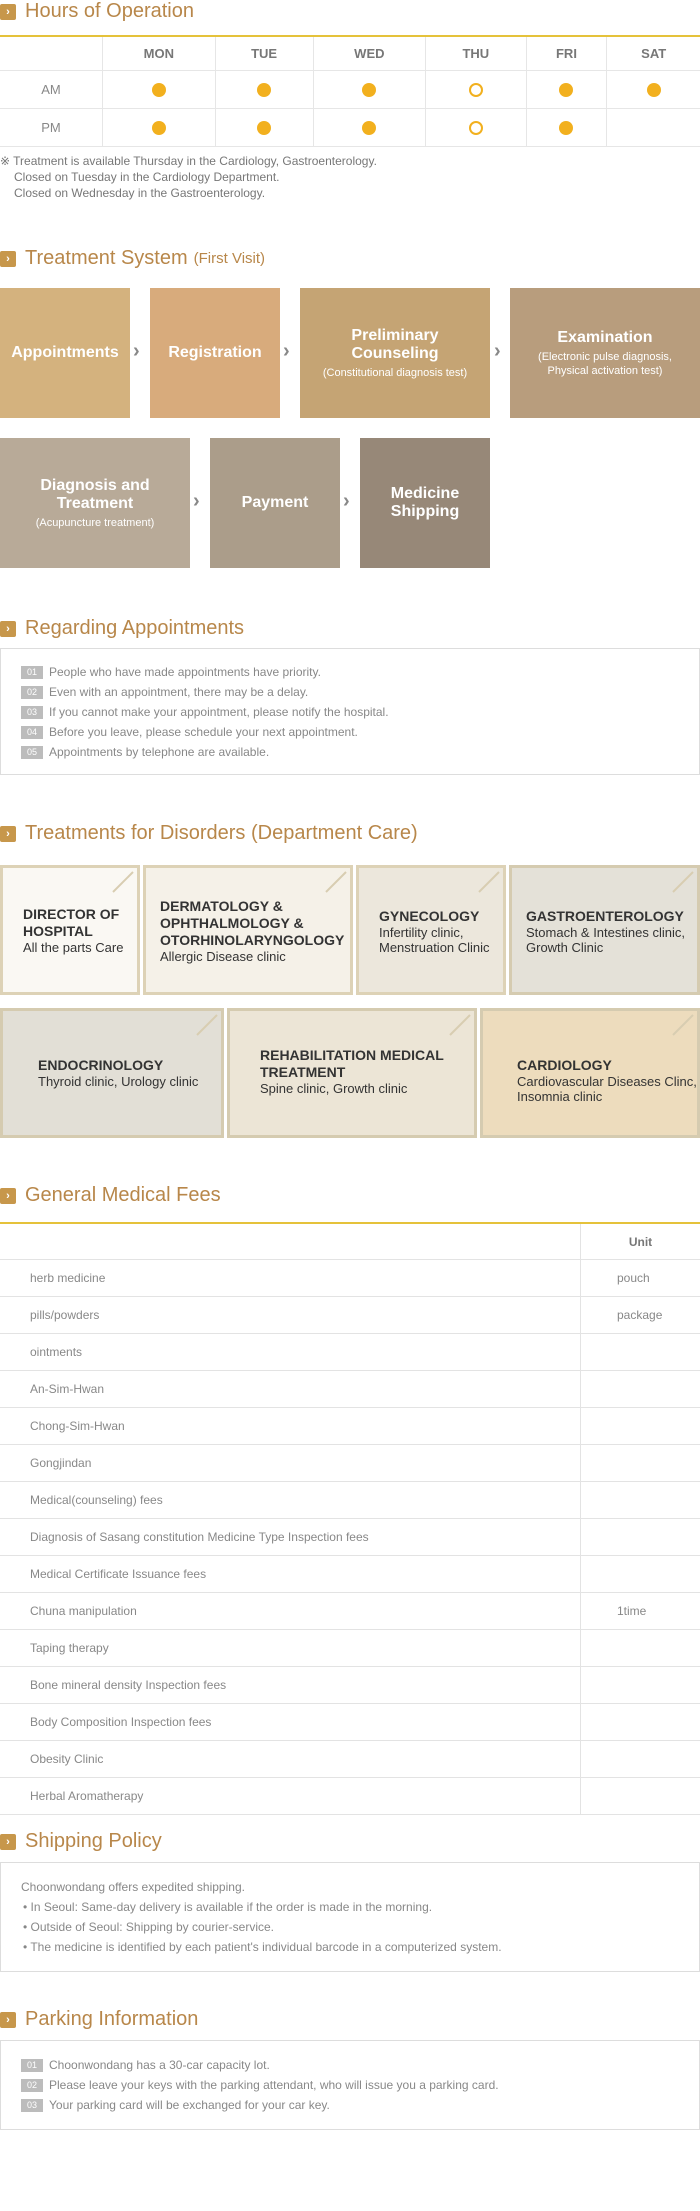 The height and width of the screenshot is (2211, 700). I want to click on table-row: Body Composition Inspection fees, so click(350, 1722).